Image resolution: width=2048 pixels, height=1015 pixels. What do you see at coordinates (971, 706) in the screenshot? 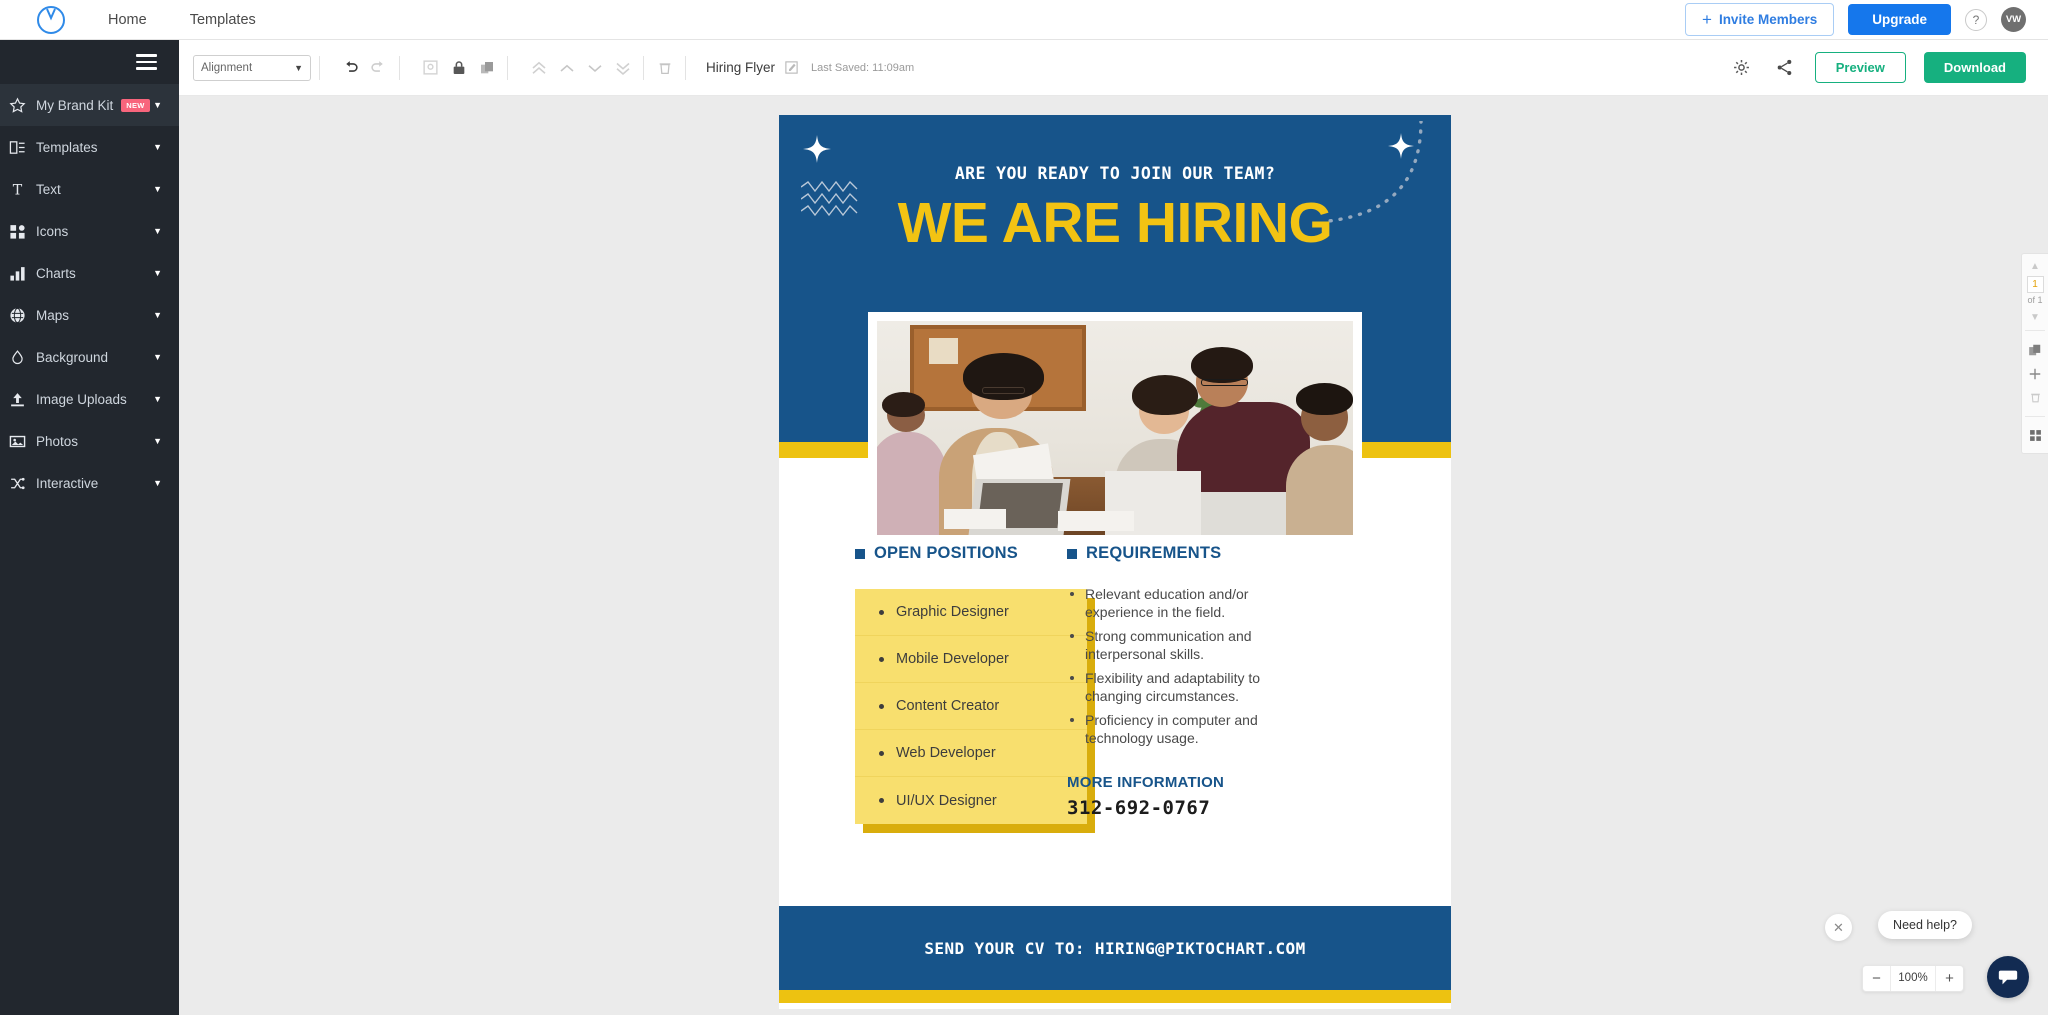
I see `list-item: Content Creator` at bounding box center [971, 706].